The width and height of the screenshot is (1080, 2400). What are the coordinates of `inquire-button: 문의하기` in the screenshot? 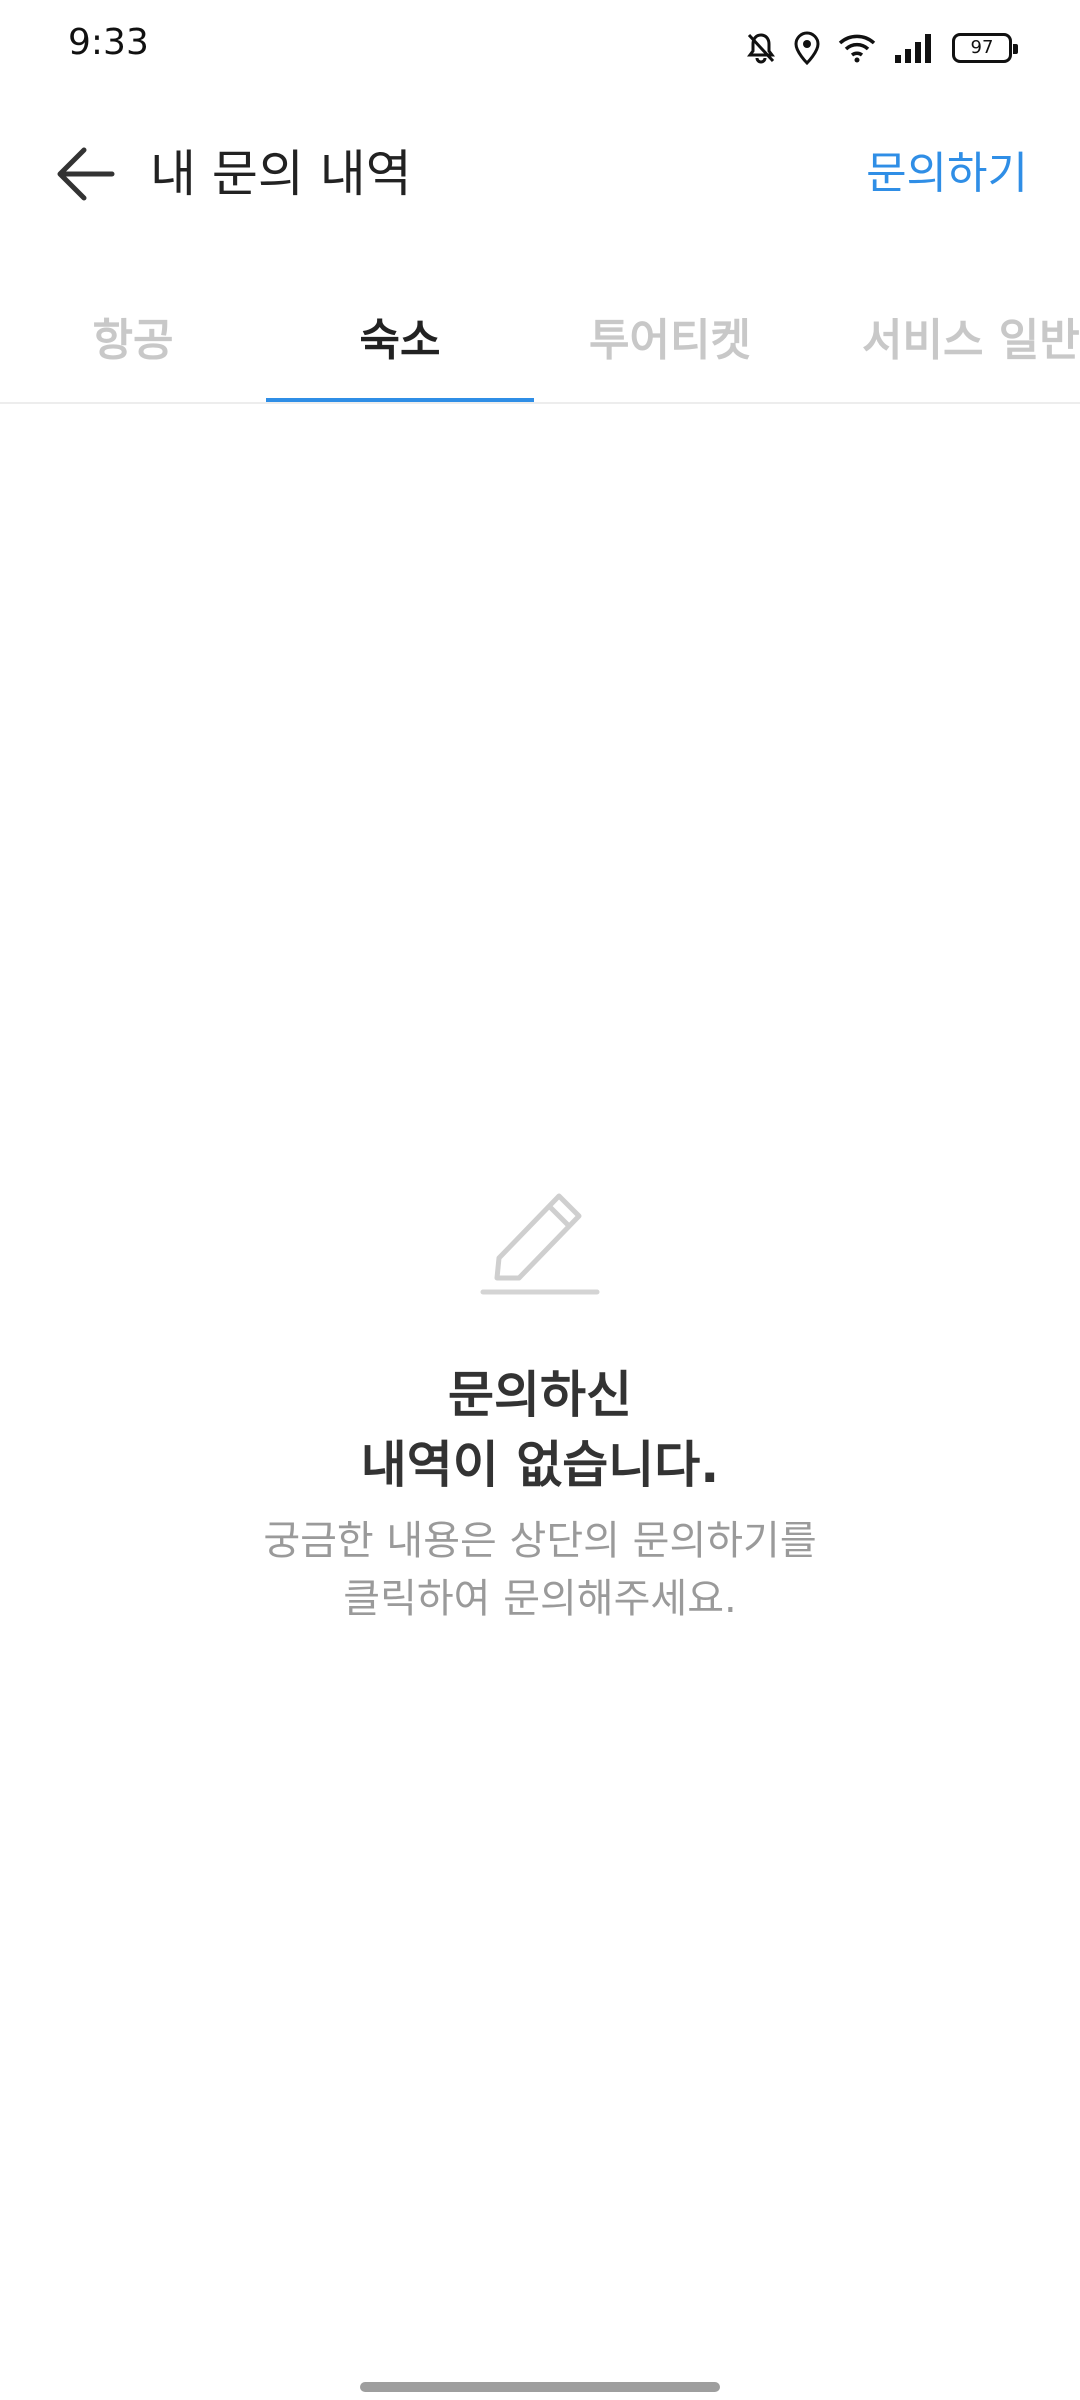 It's located at (947, 174).